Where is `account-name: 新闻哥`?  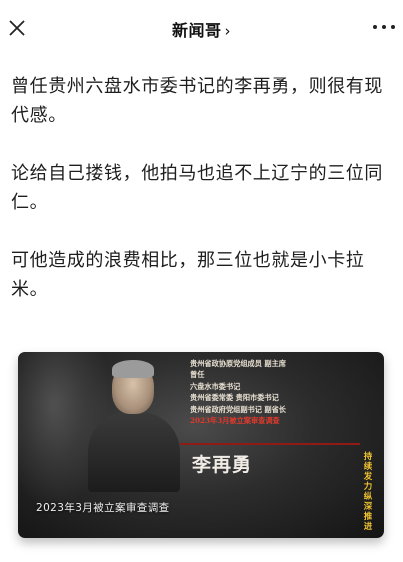
account-name: 新闻哥 is located at coordinates (196, 30).